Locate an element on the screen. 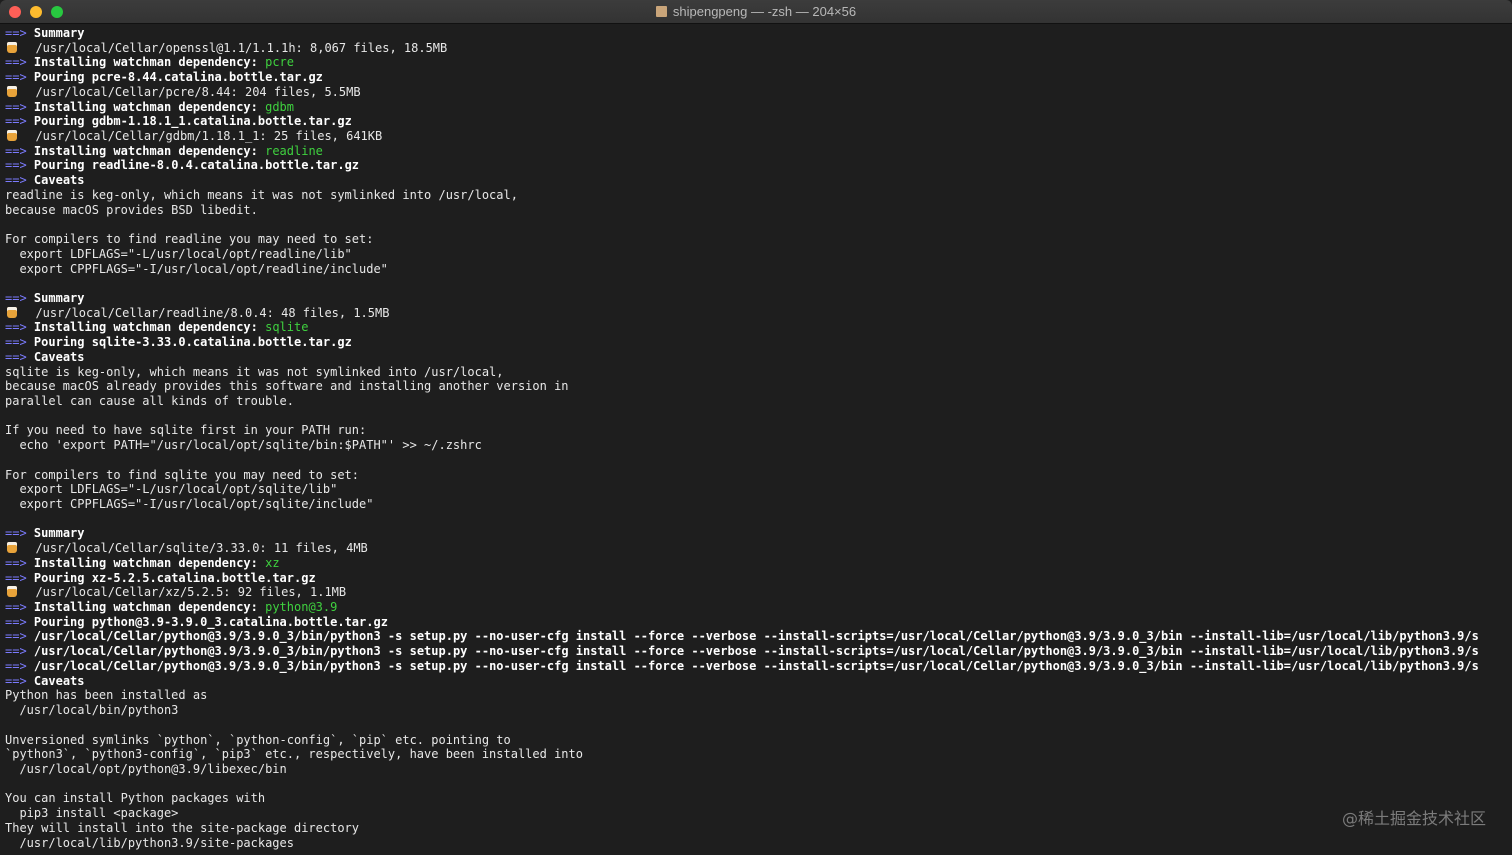 This screenshot has height=855, width=1512. terminal-line: /usr/local/opt/python@3.9/libexec/bin is located at coordinates (758, 769).